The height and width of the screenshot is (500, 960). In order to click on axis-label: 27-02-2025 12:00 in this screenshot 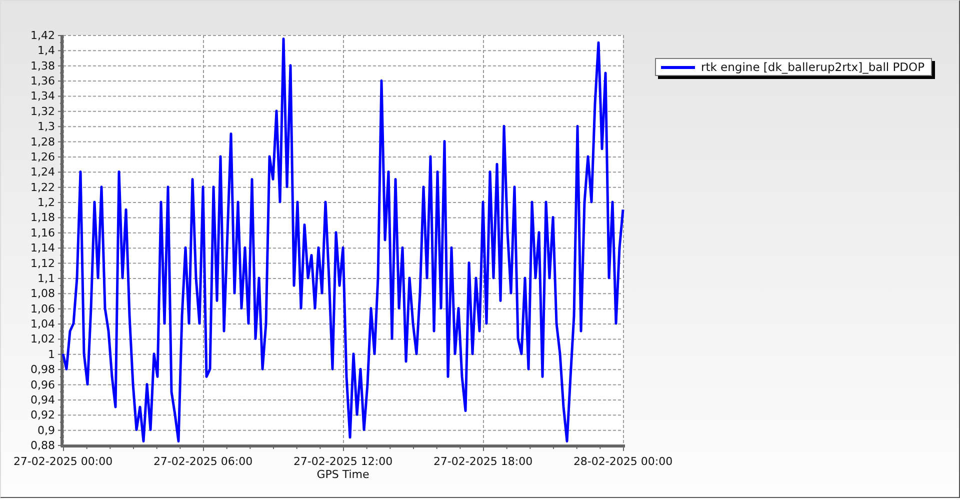, I will do `click(343, 461)`.